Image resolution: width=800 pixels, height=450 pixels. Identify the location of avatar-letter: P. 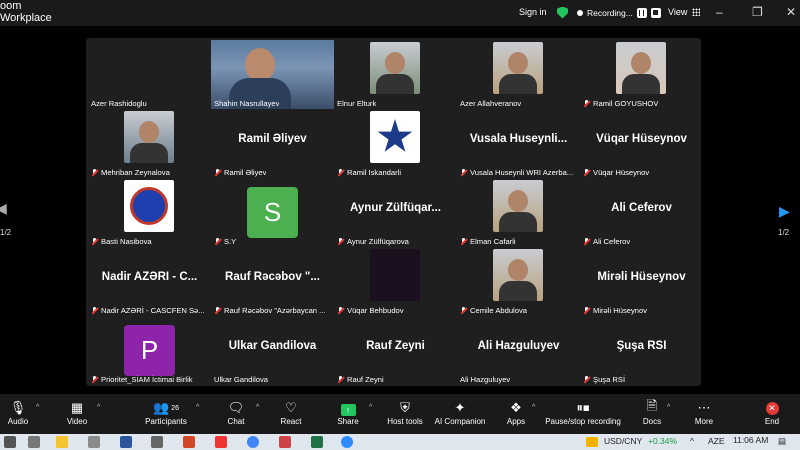
(149, 350).